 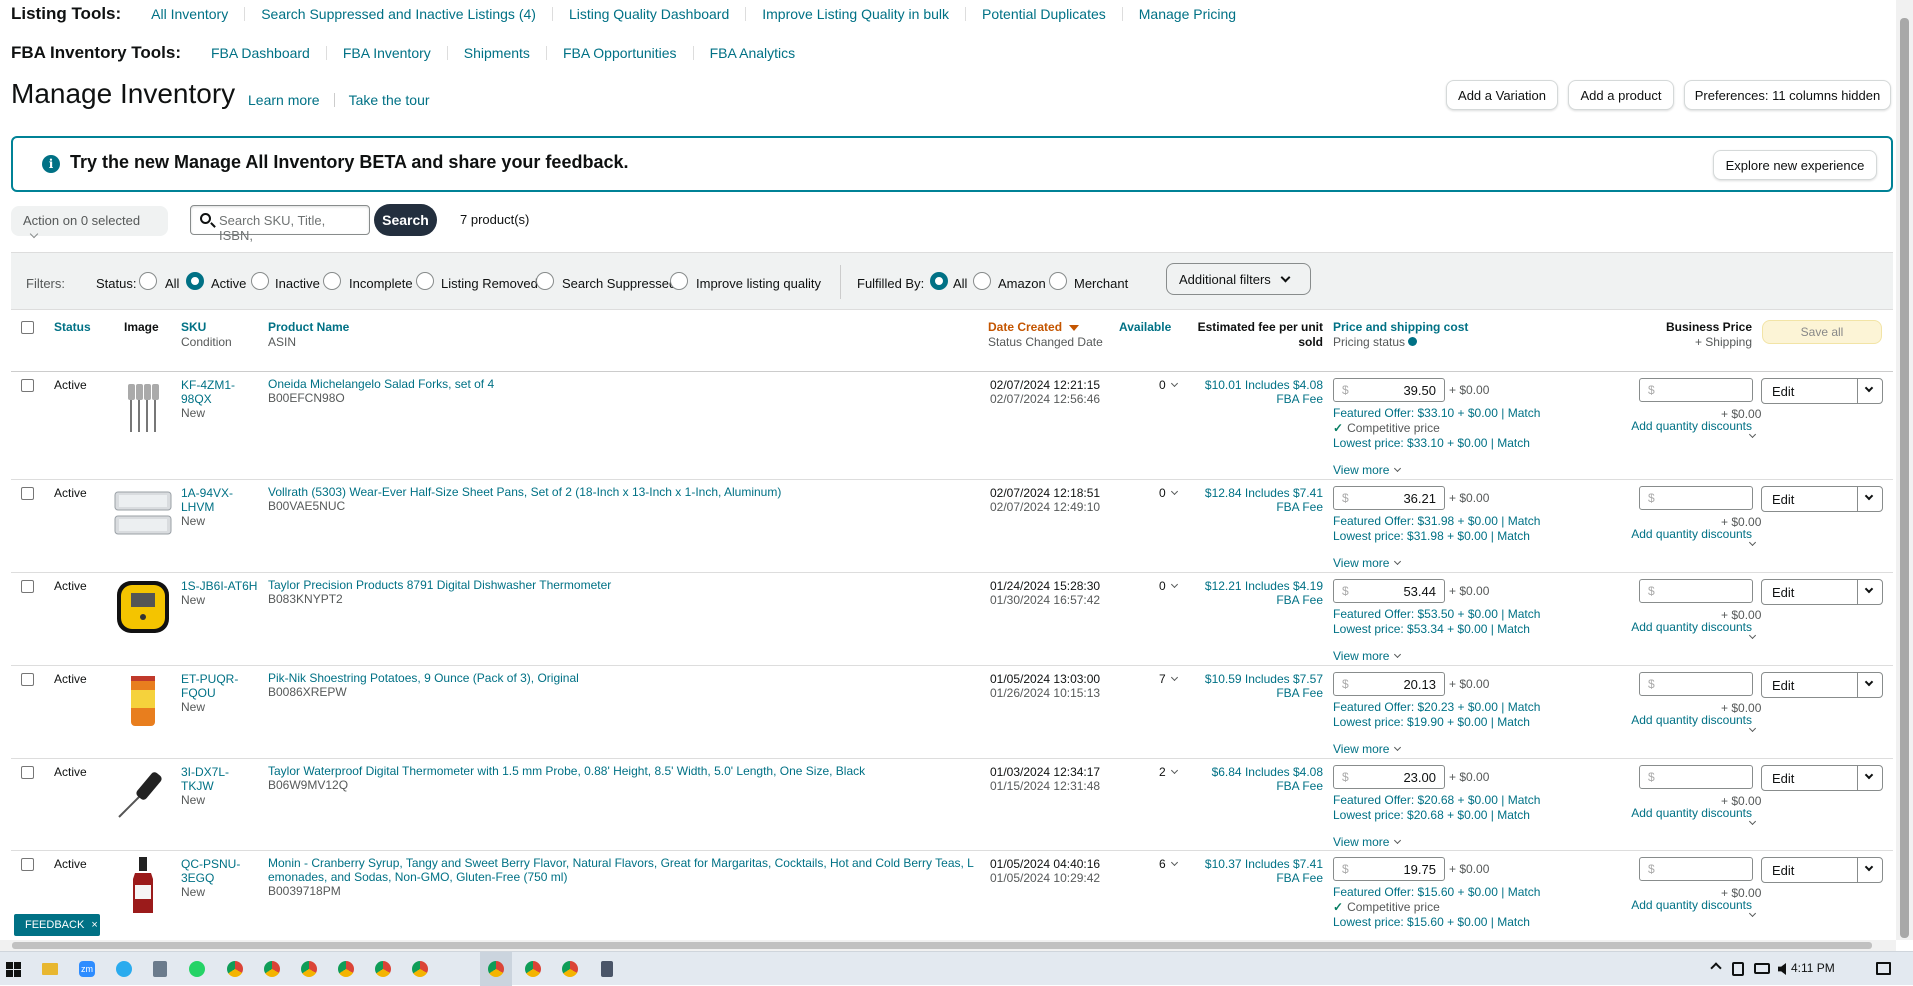 What do you see at coordinates (94, 925) in the screenshot?
I see `close-icon: ×` at bounding box center [94, 925].